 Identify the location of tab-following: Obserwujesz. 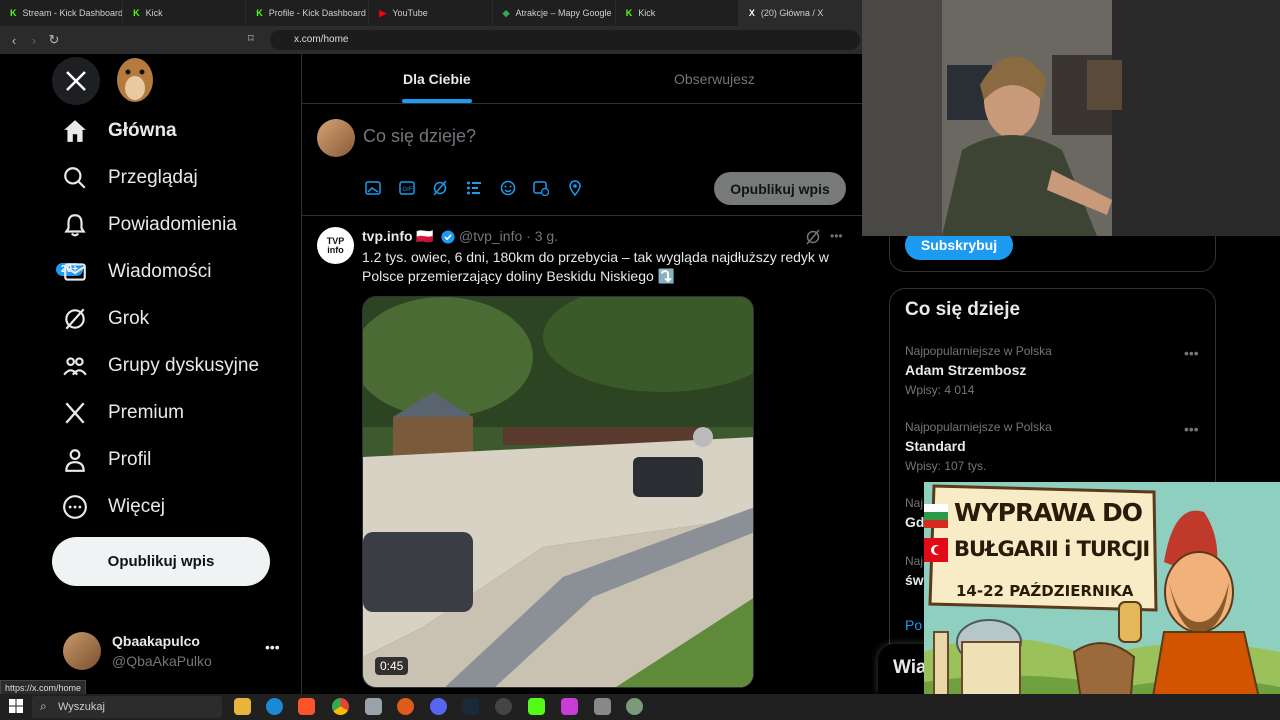
(714, 79).